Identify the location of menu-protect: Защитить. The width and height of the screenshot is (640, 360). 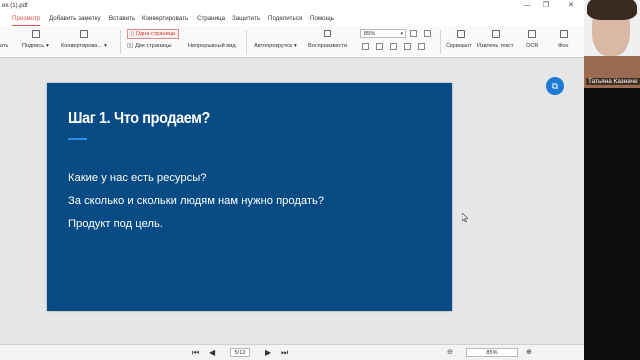
(246, 19).